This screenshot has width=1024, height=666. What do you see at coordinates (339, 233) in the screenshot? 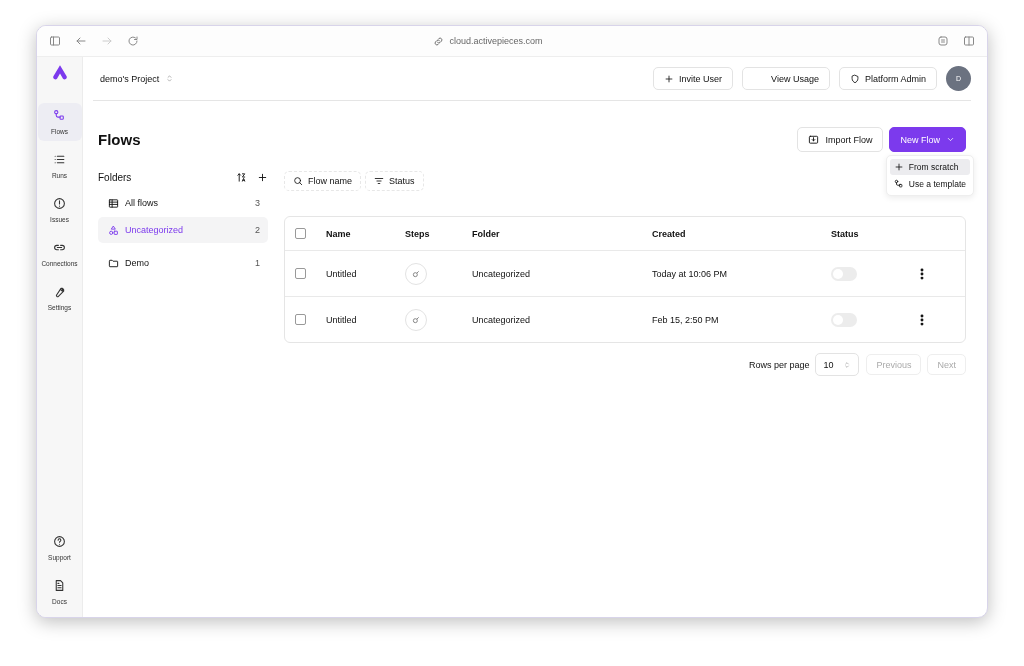
I see `column-header: Name` at bounding box center [339, 233].